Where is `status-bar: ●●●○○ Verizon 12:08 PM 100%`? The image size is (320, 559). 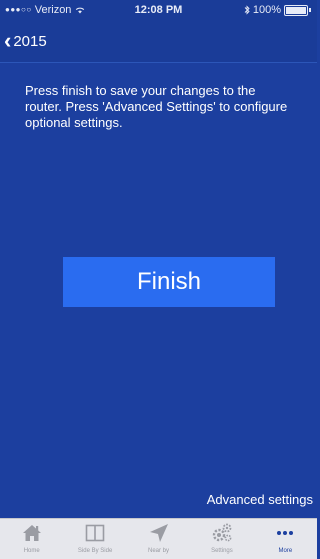
status-bar: ●●●○○ Verizon 12:08 PM 100% is located at coordinates (158, 11).